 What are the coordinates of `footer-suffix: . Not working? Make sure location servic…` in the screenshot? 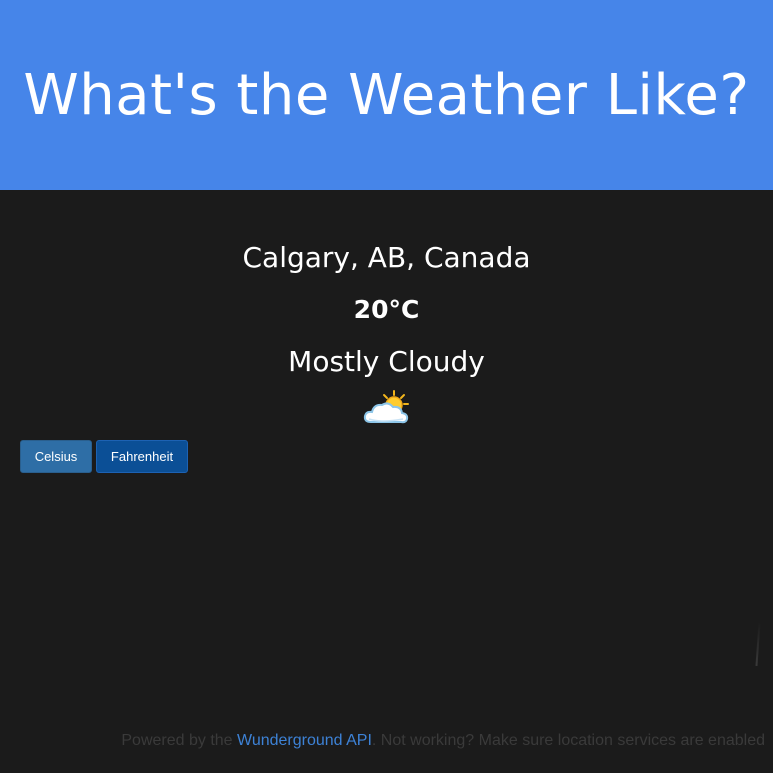 It's located at (568, 740).